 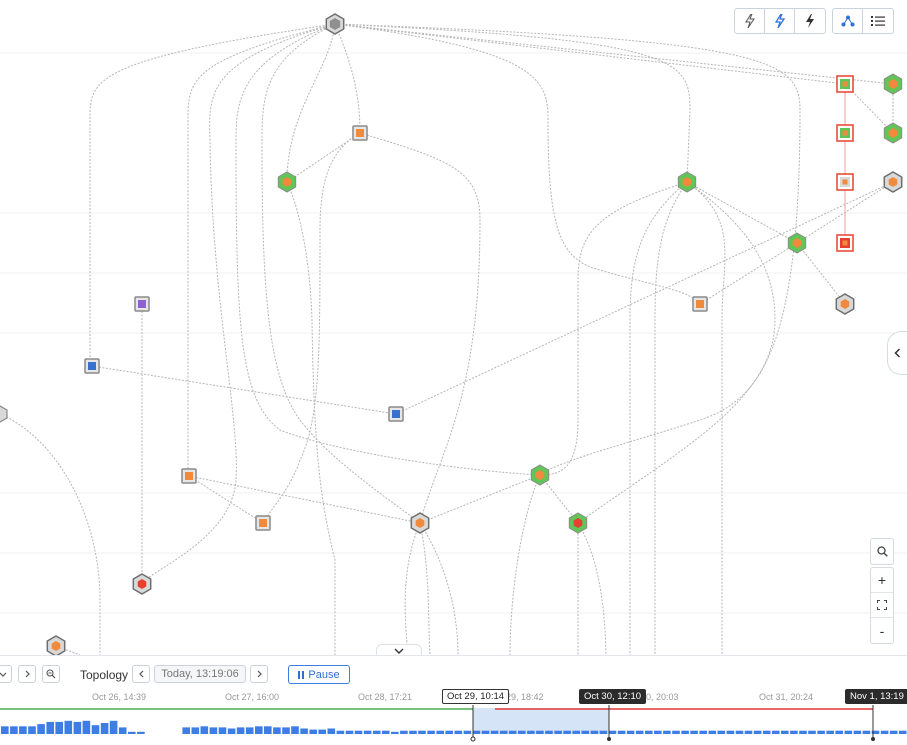 I want to click on timeline-histogram, so click(x=453, y=725).